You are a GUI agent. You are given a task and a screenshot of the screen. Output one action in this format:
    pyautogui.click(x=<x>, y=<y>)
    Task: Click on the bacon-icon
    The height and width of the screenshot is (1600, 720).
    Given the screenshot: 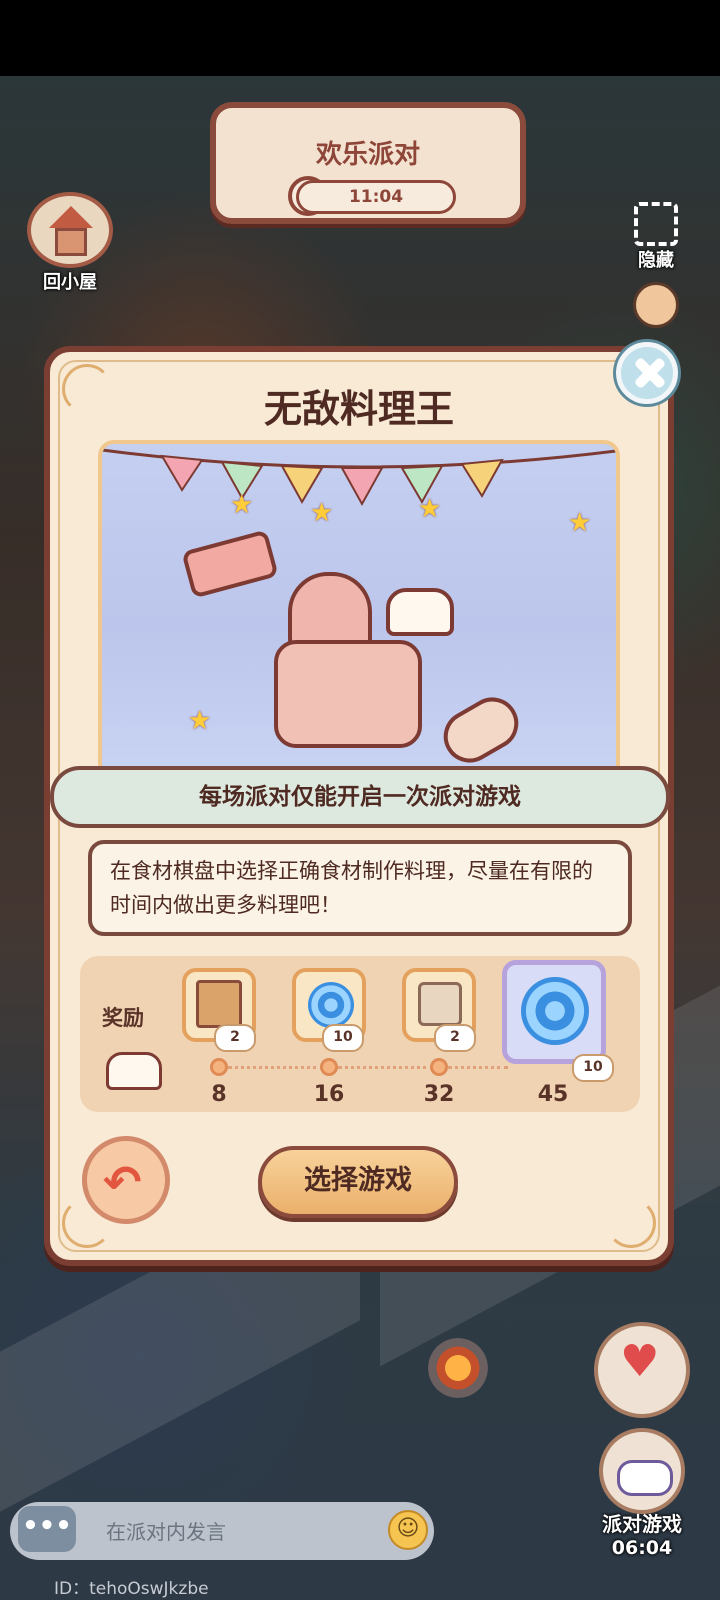 What is the action you would take?
    pyautogui.click(x=230, y=564)
    